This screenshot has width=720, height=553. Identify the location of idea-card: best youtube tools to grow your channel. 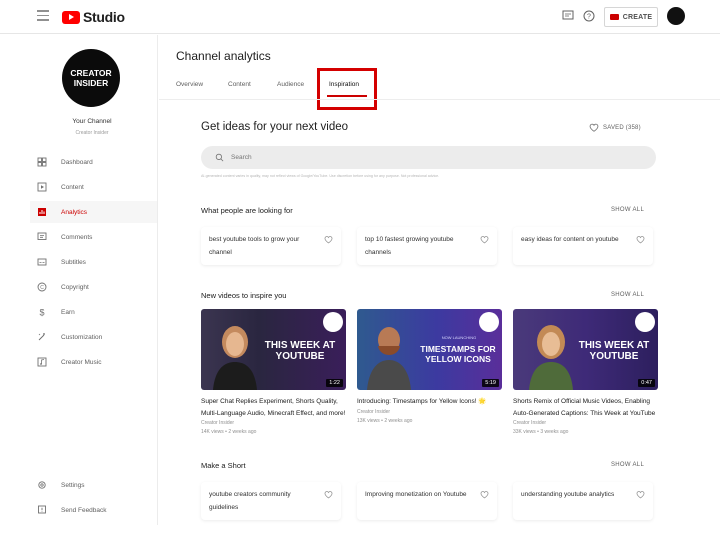
(271, 246).